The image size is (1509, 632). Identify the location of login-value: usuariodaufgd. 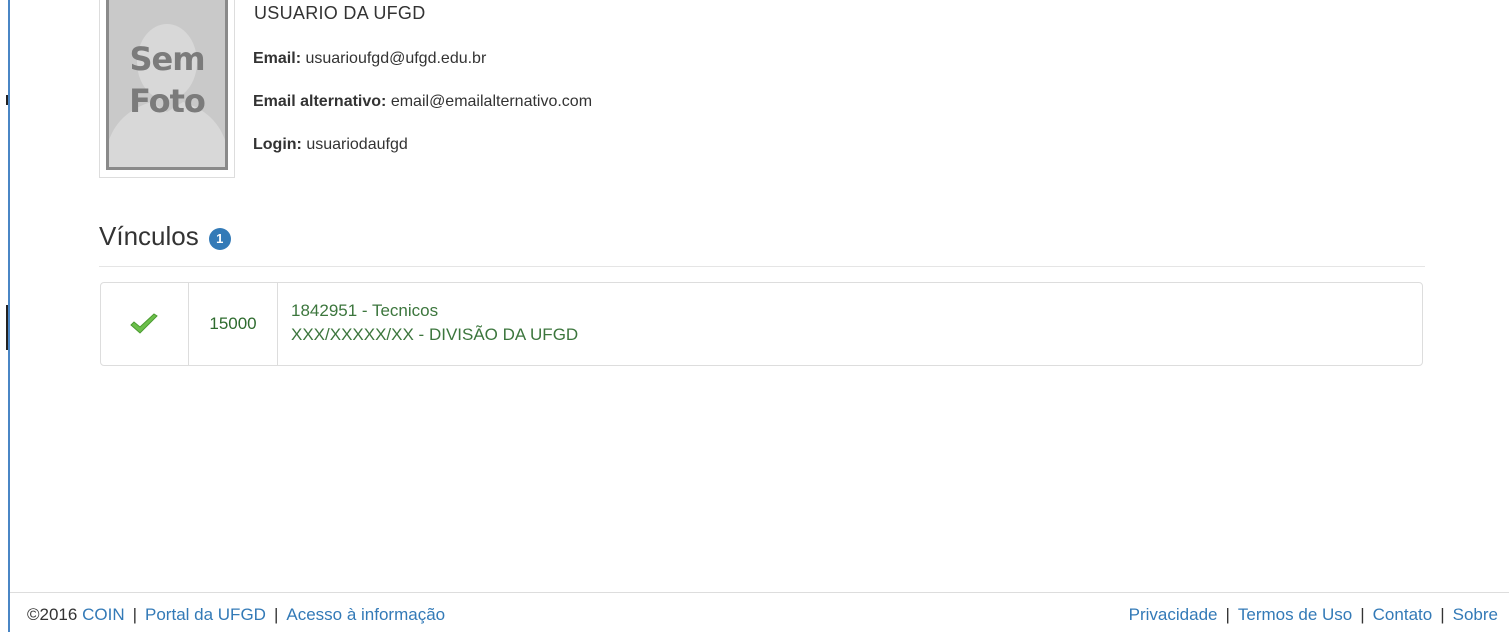
(357, 144).